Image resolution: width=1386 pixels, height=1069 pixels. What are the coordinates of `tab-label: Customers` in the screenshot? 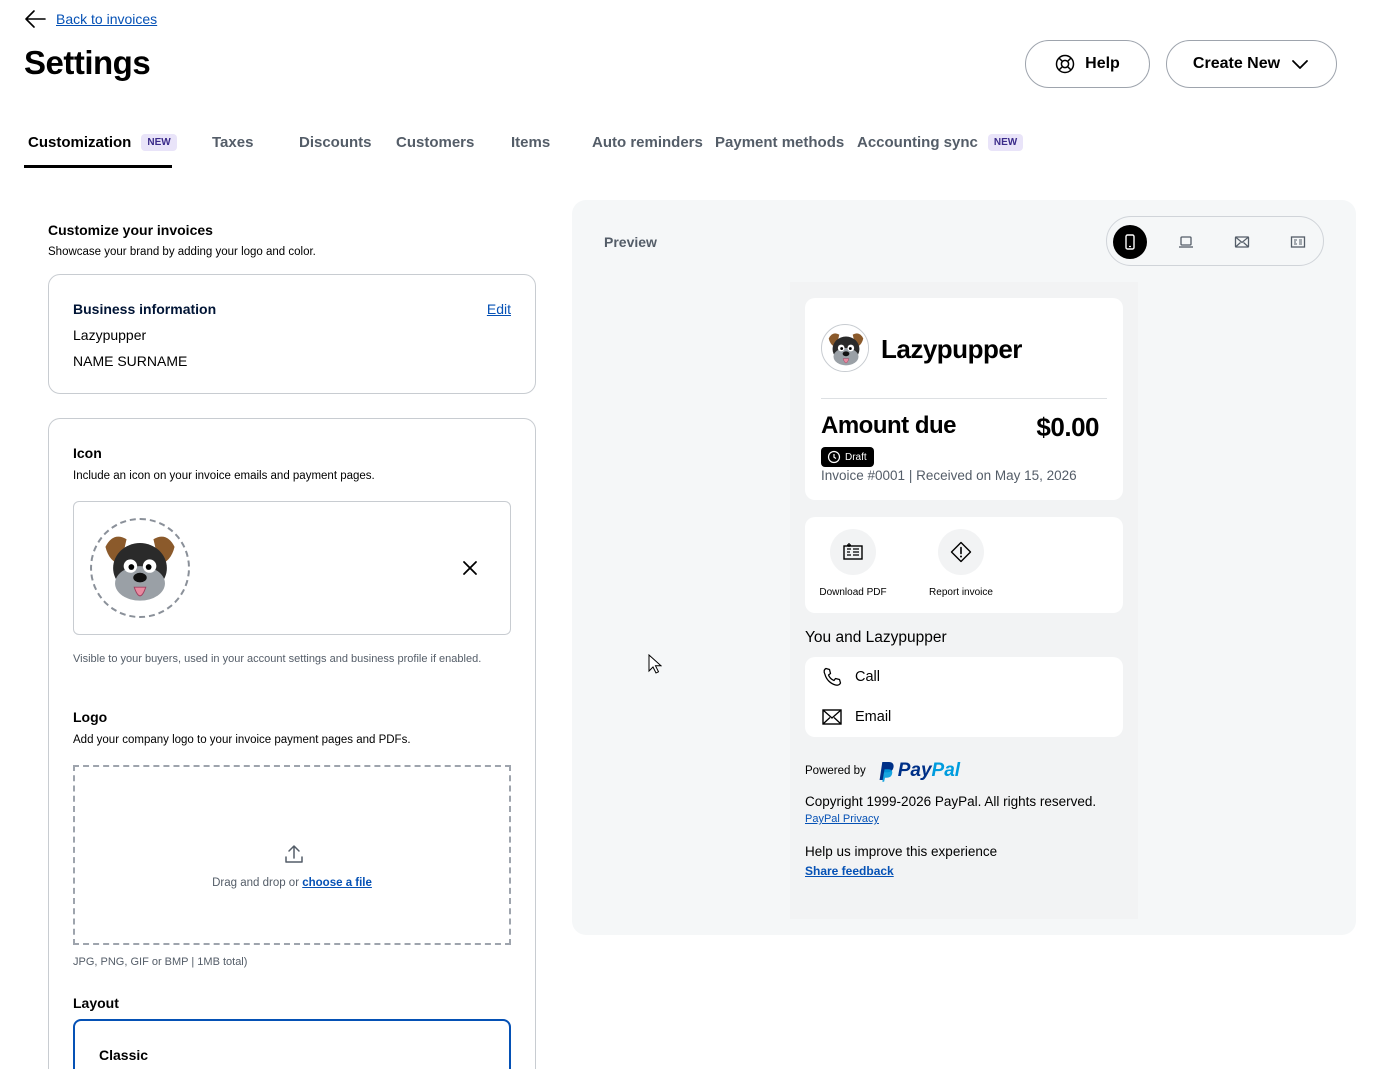 It's located at (435, 142).